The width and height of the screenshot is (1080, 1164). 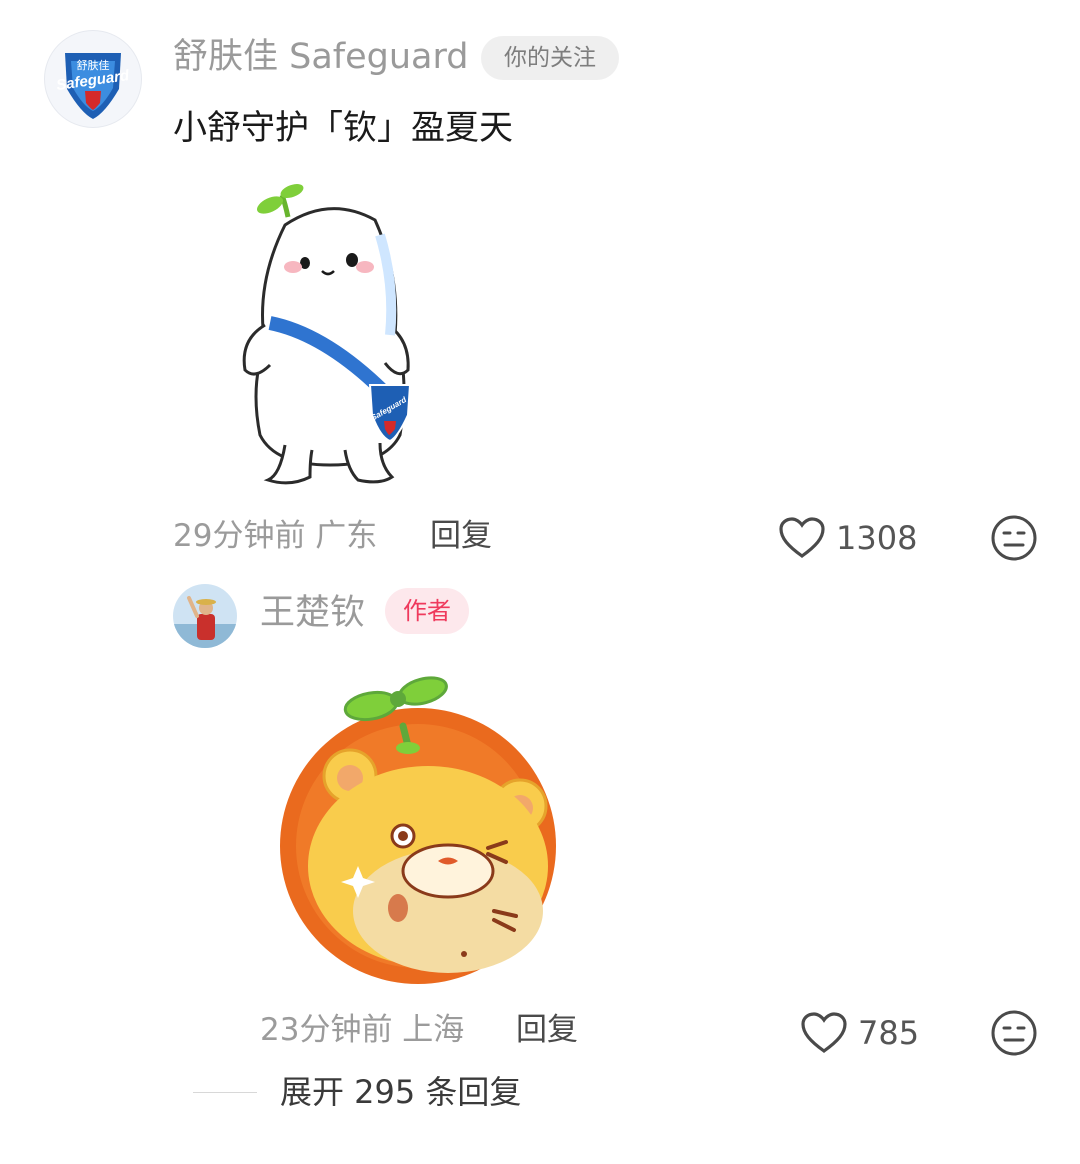 I want to click on author-avatar, so click(x=205, y=616).